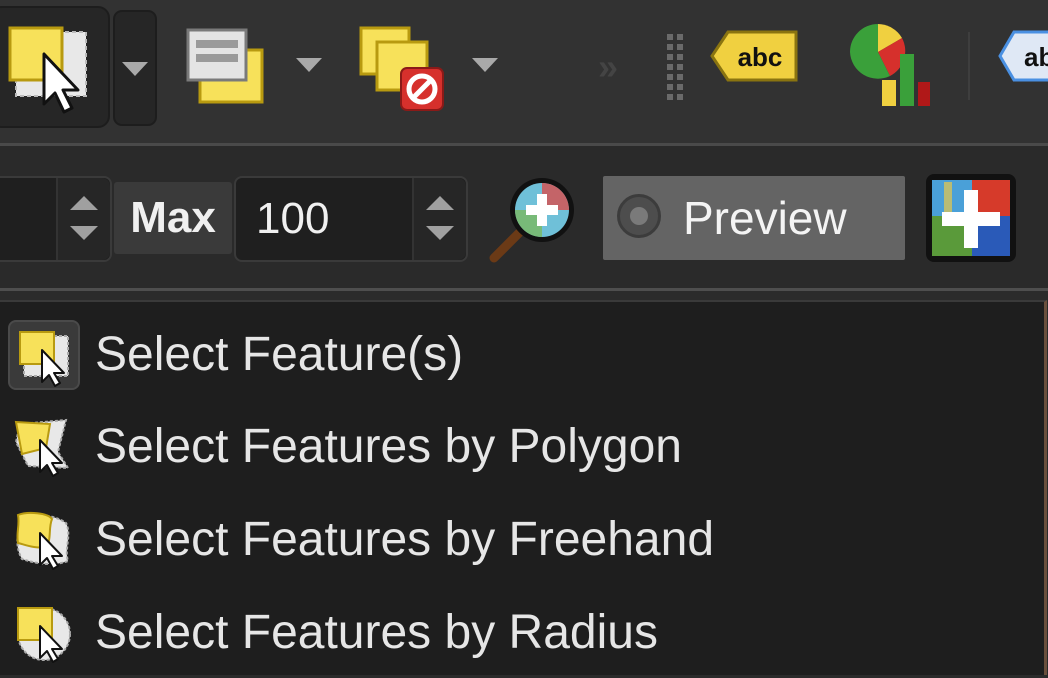  What do you see at coordinates (376, 632) in the screenshot?
I see `menu-item-label: Select Features by Radius` at bounding box center [376, 632].